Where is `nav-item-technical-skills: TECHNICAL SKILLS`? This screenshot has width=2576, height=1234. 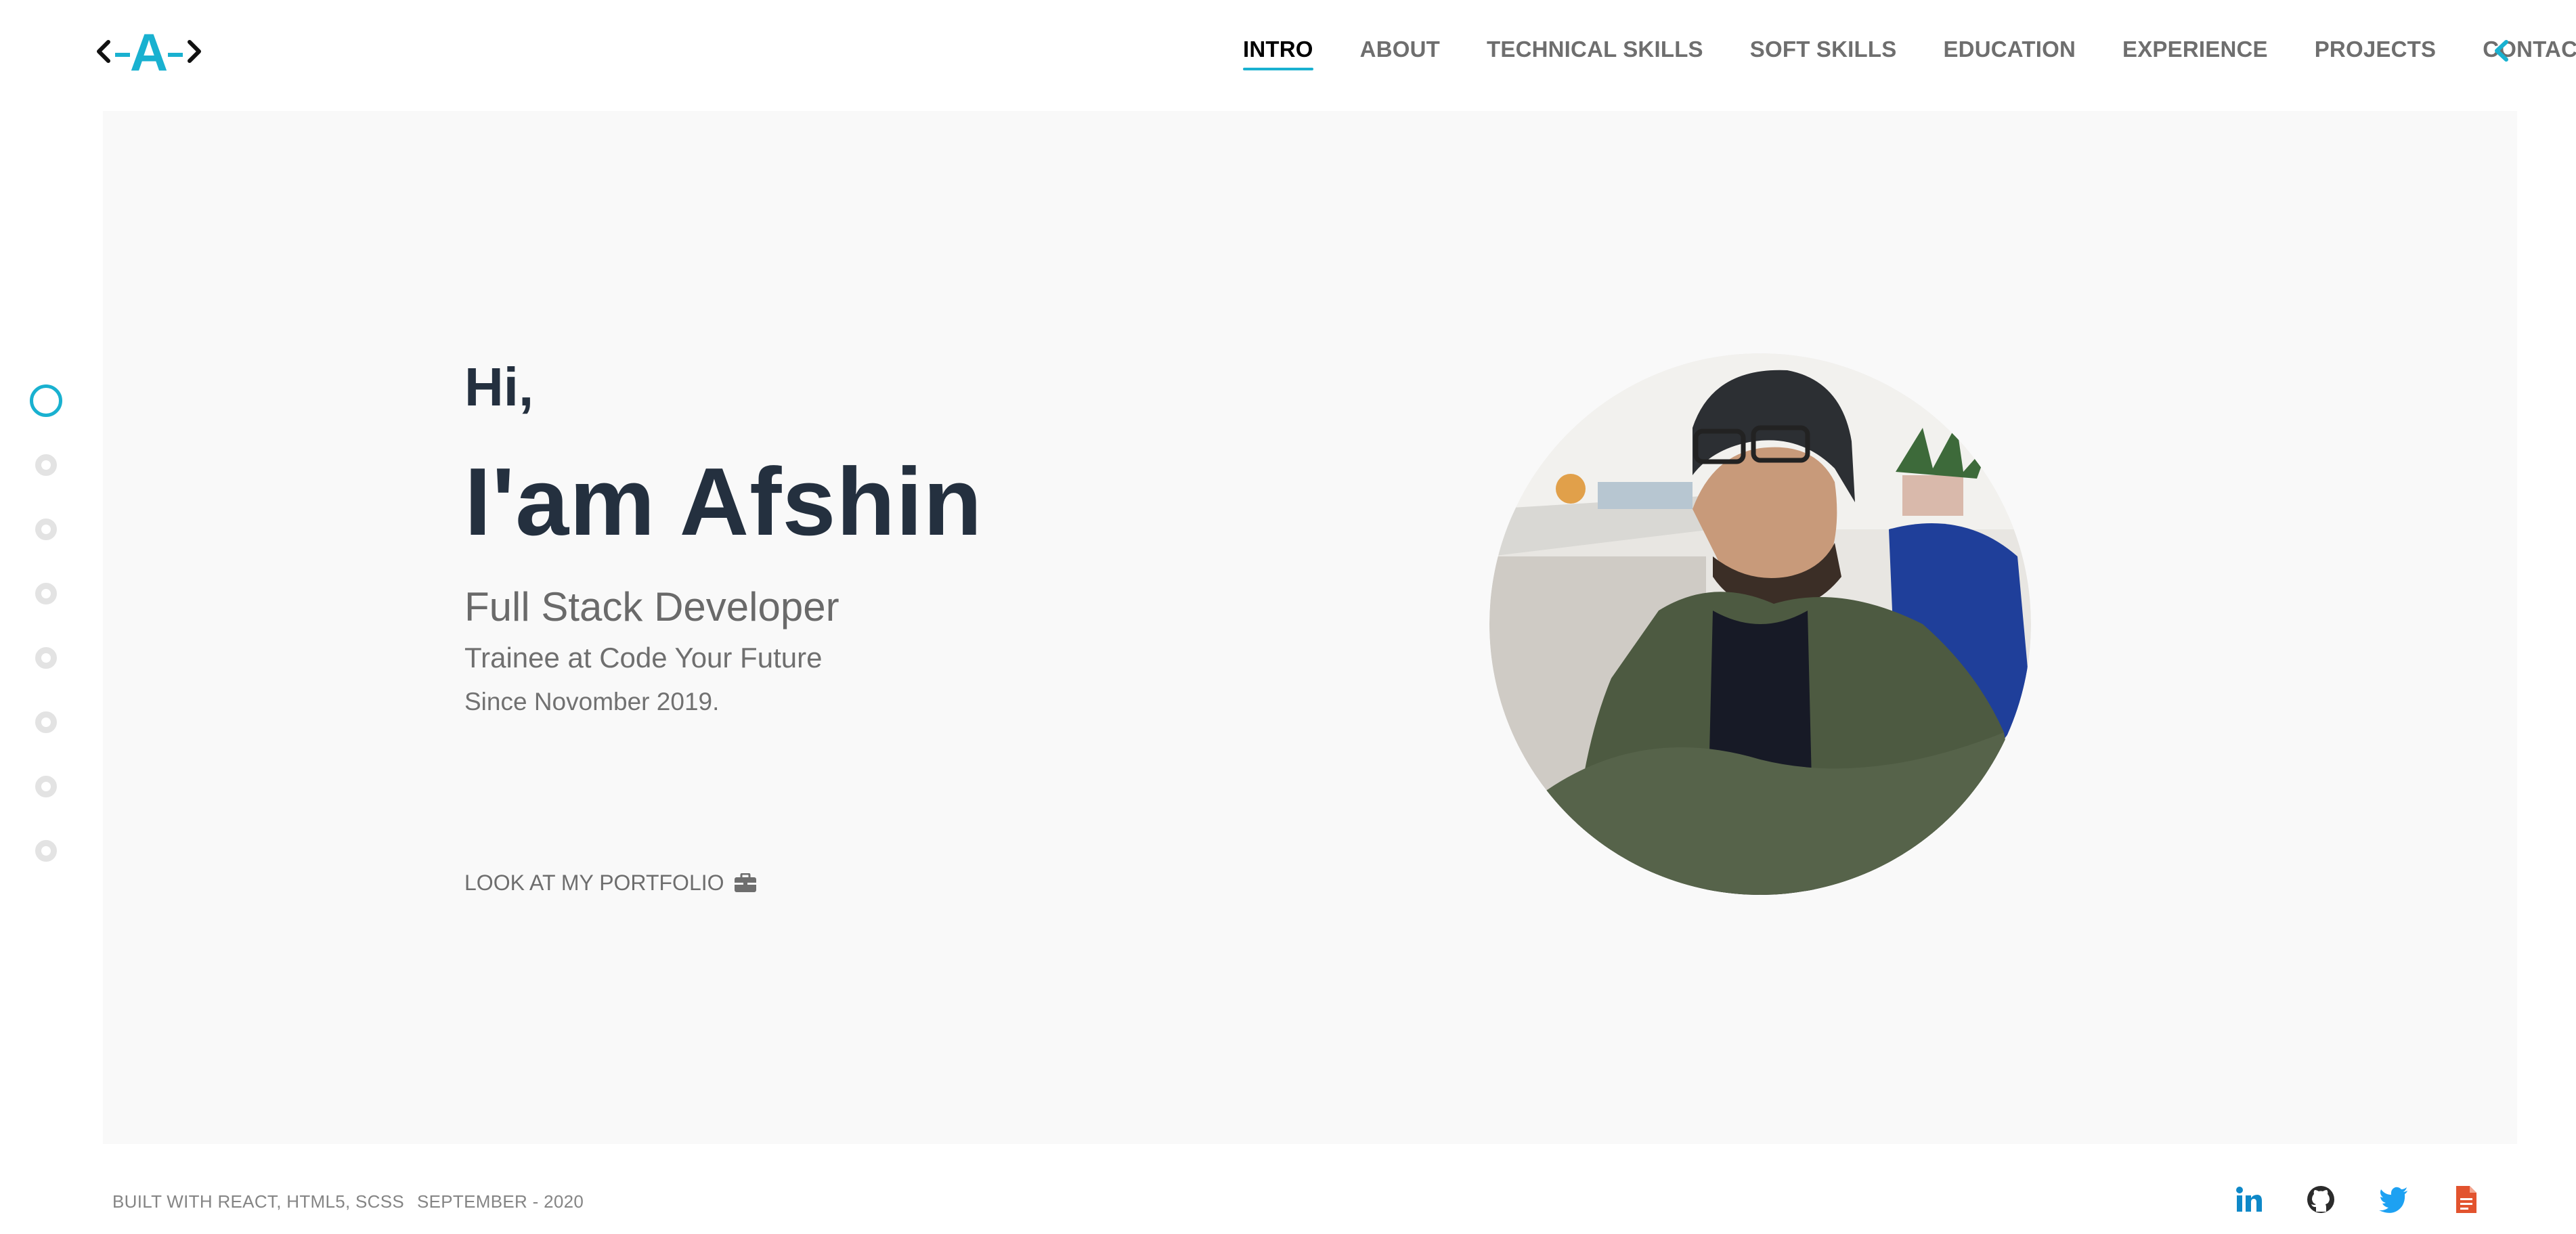 nav-item-technical-skills: TECHNICAL SKILLS is located at coordinates (1595, 50).